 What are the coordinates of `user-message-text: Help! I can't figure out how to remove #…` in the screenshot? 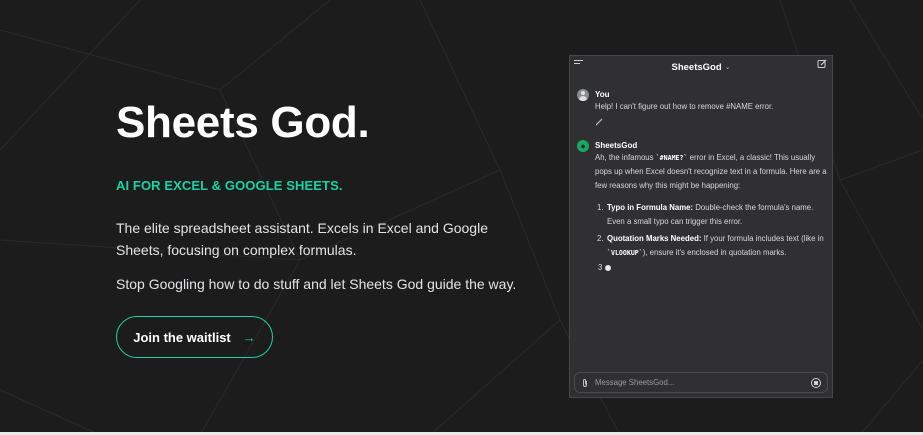 It's located at (684, 106).